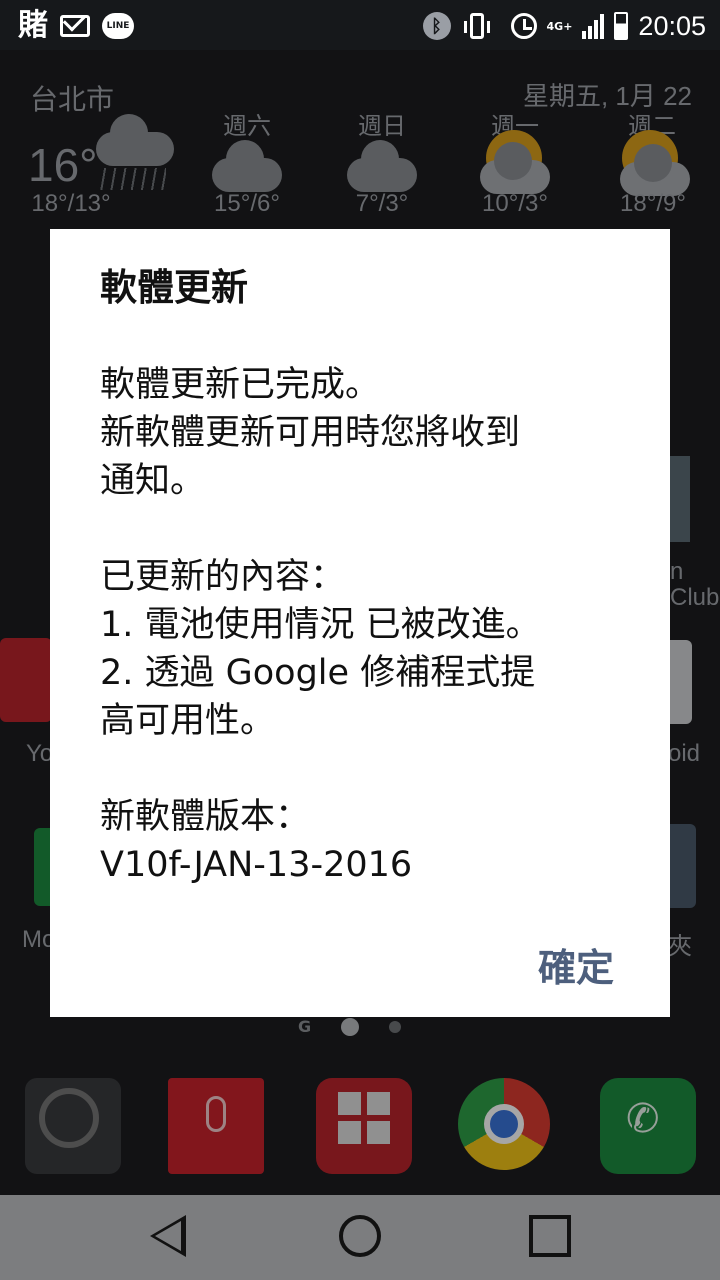  I want to click on software-version: V10f-JAN-13-2016, so click(256, 865).